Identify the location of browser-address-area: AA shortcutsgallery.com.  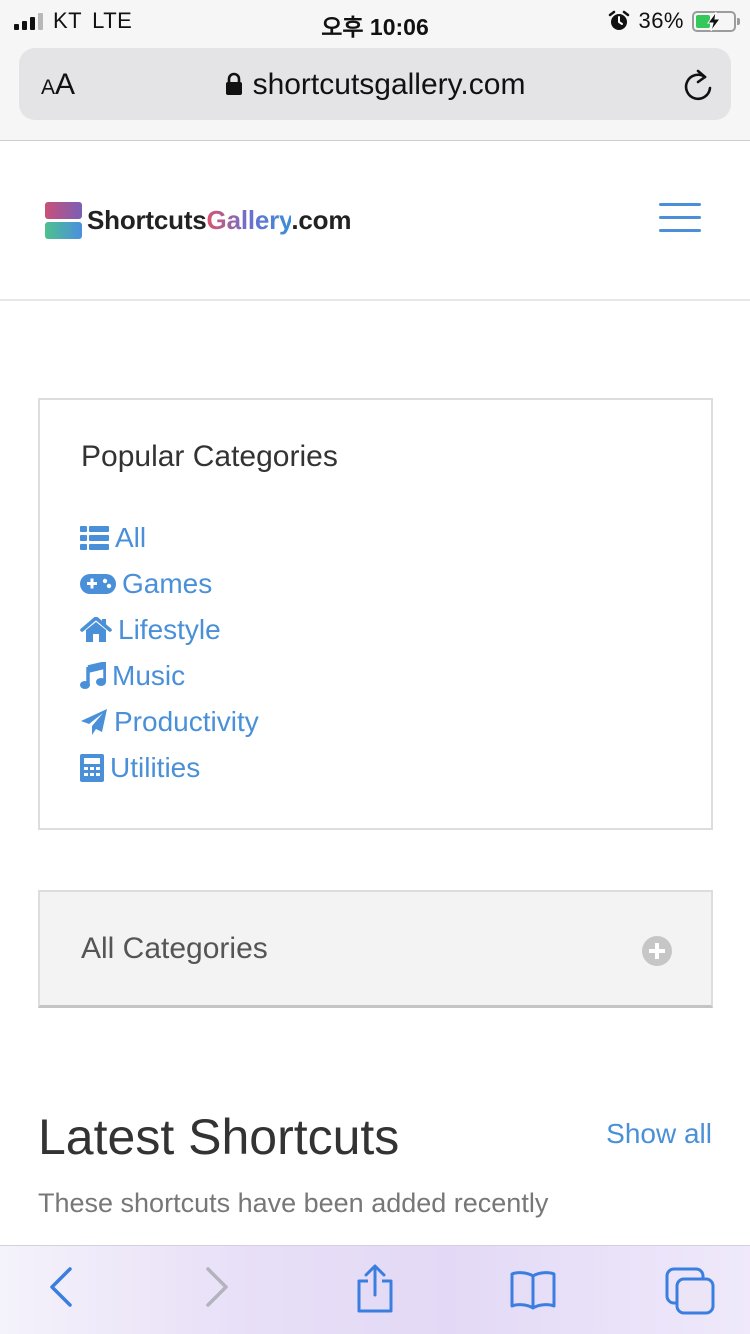
(375, 92).